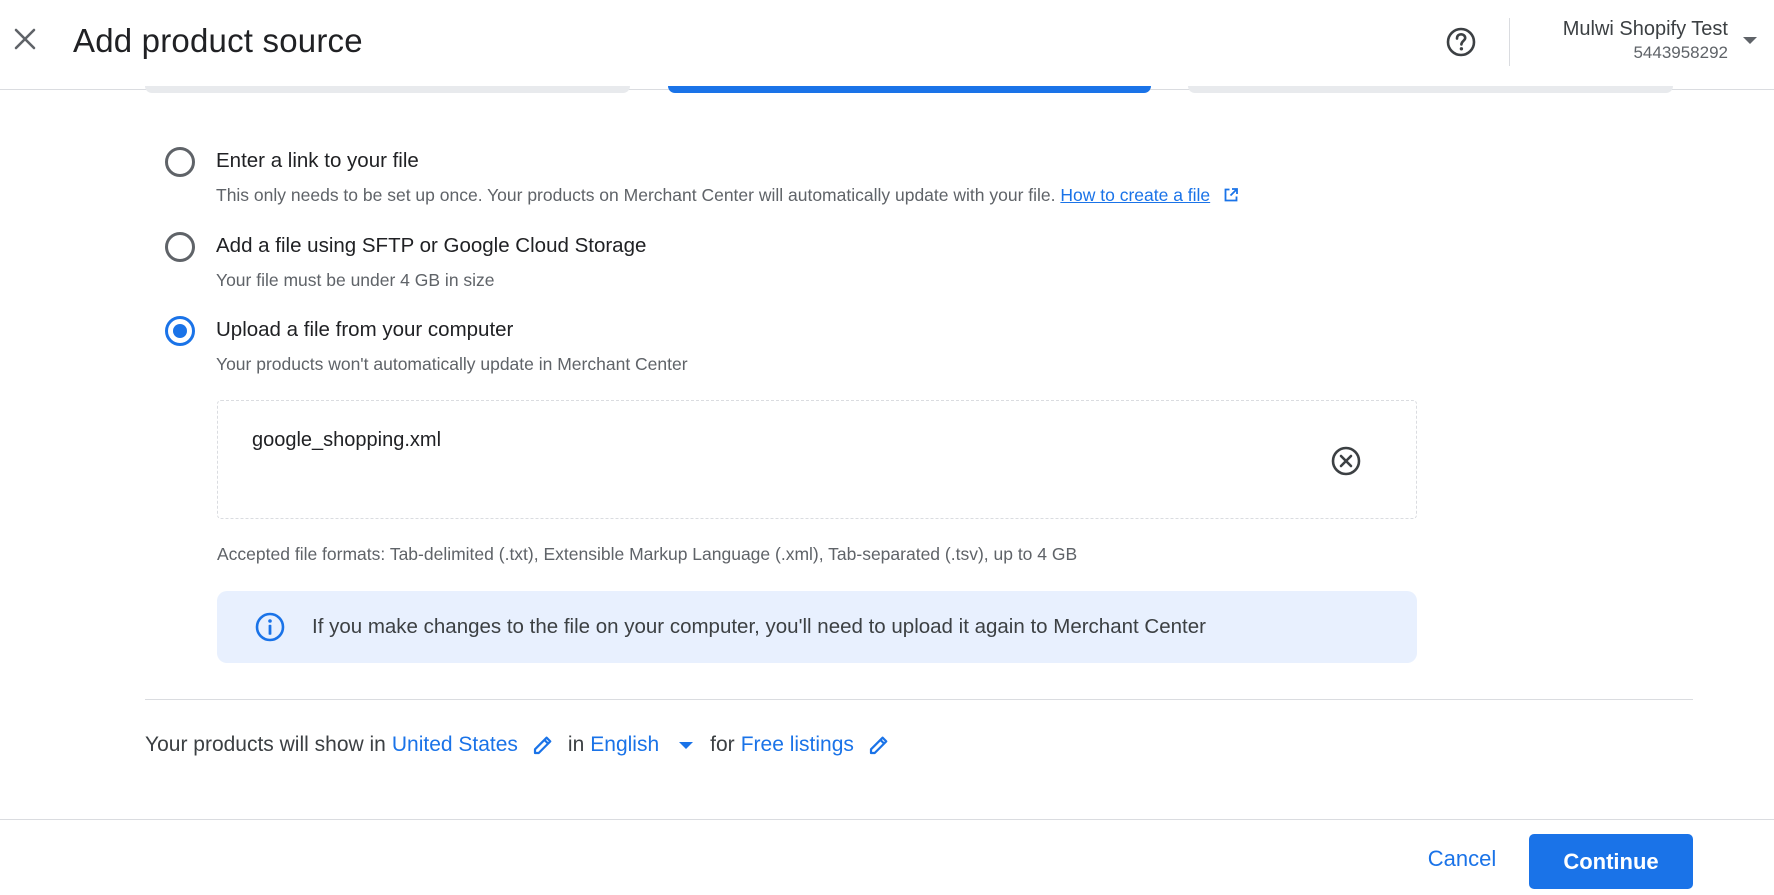  Describe the element at coordinates (919, 699) in the screenshot. I see `section-divider` at that location.